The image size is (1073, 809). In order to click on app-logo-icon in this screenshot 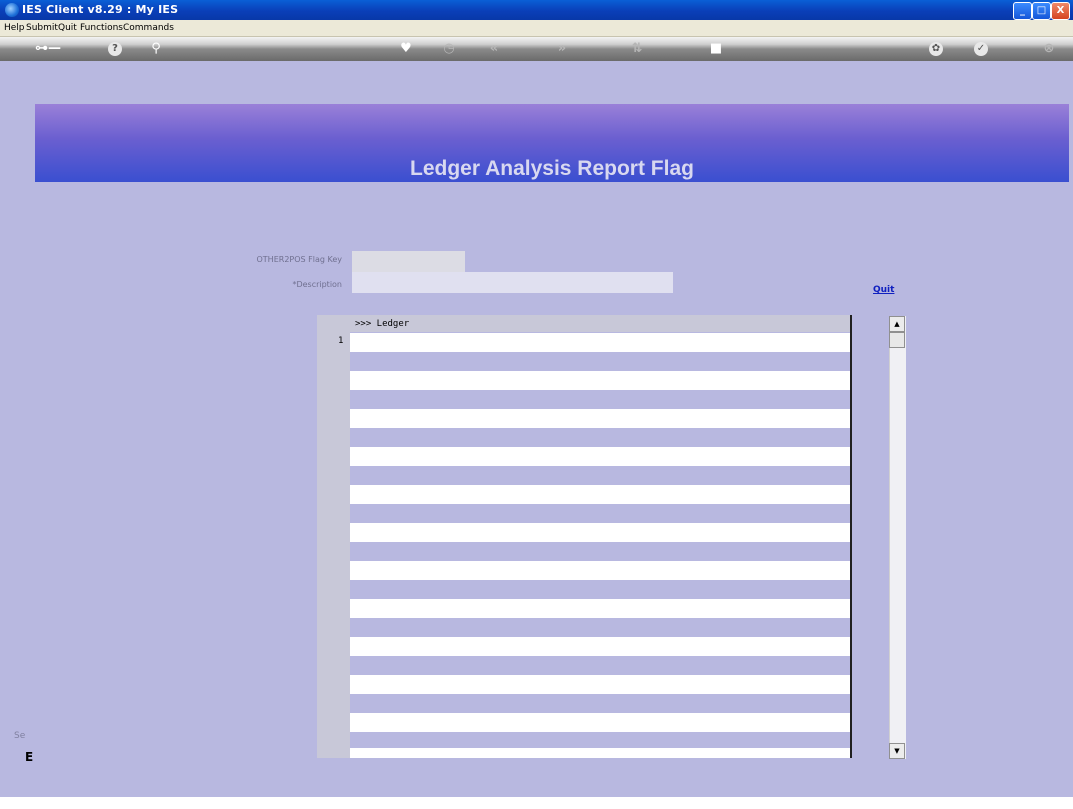, I will do `click(12, 10)`.